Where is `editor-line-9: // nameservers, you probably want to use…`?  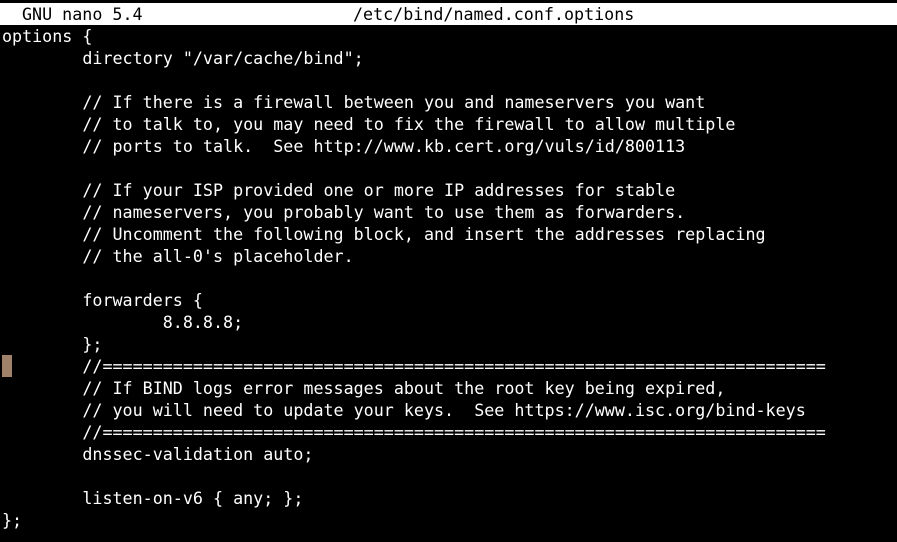
editor-line-9: // nameservers, you probably want to use… is located at coordinates (449, 212).